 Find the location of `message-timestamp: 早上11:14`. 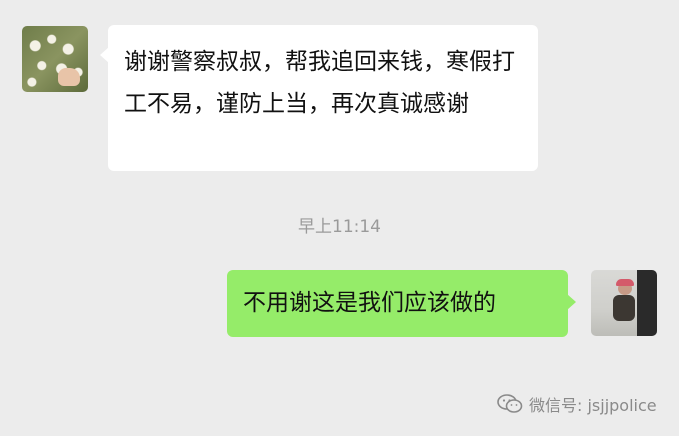

message-timestamp: 早上11:14 is located at coordinates (339, 227).